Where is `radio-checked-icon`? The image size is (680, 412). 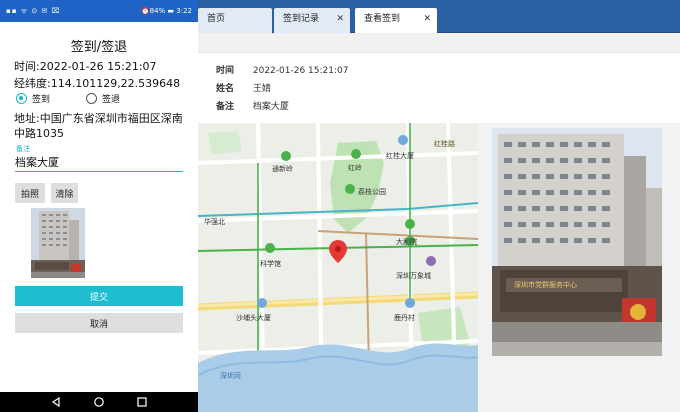
radio-checked-icon is located at coordinates (21, 98).